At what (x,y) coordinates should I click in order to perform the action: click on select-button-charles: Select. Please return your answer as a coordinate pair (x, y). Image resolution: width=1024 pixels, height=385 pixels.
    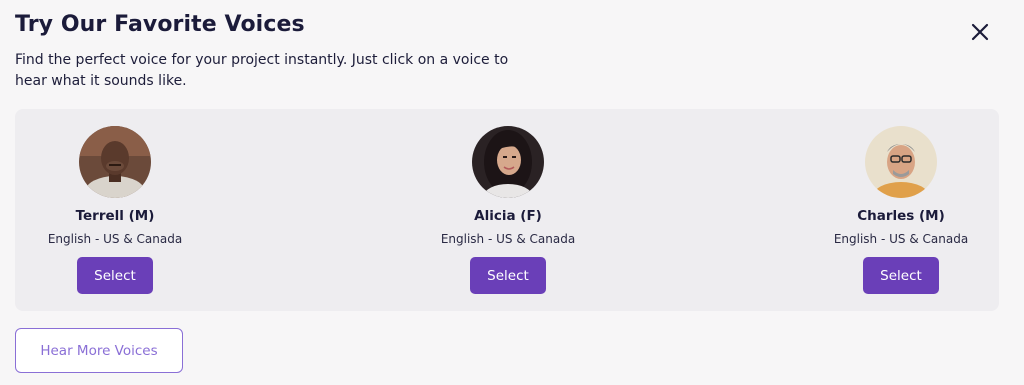
    Looking at the image, I should click on (901, 275).